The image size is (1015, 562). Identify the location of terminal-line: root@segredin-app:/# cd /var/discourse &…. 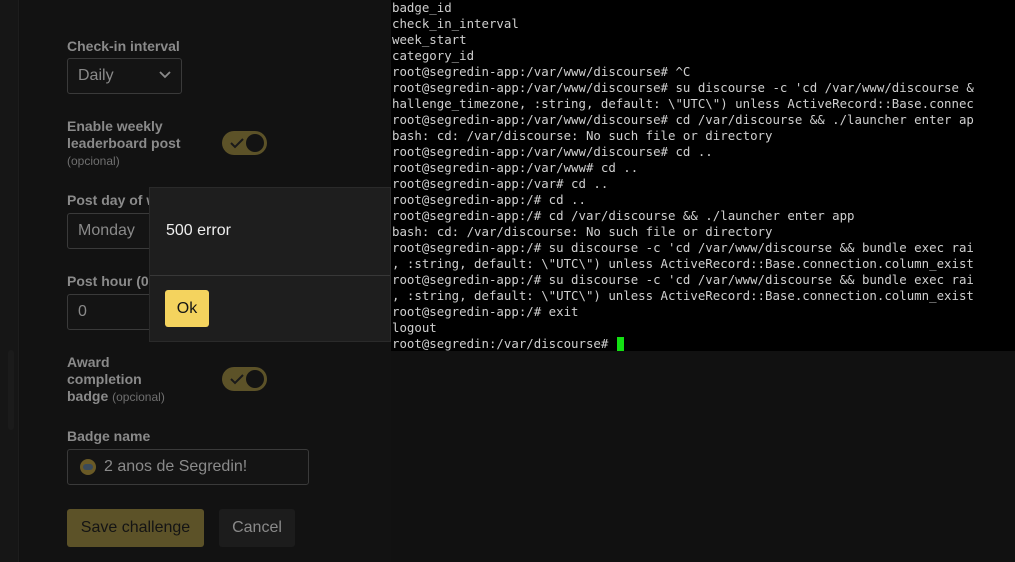
(623, 215).